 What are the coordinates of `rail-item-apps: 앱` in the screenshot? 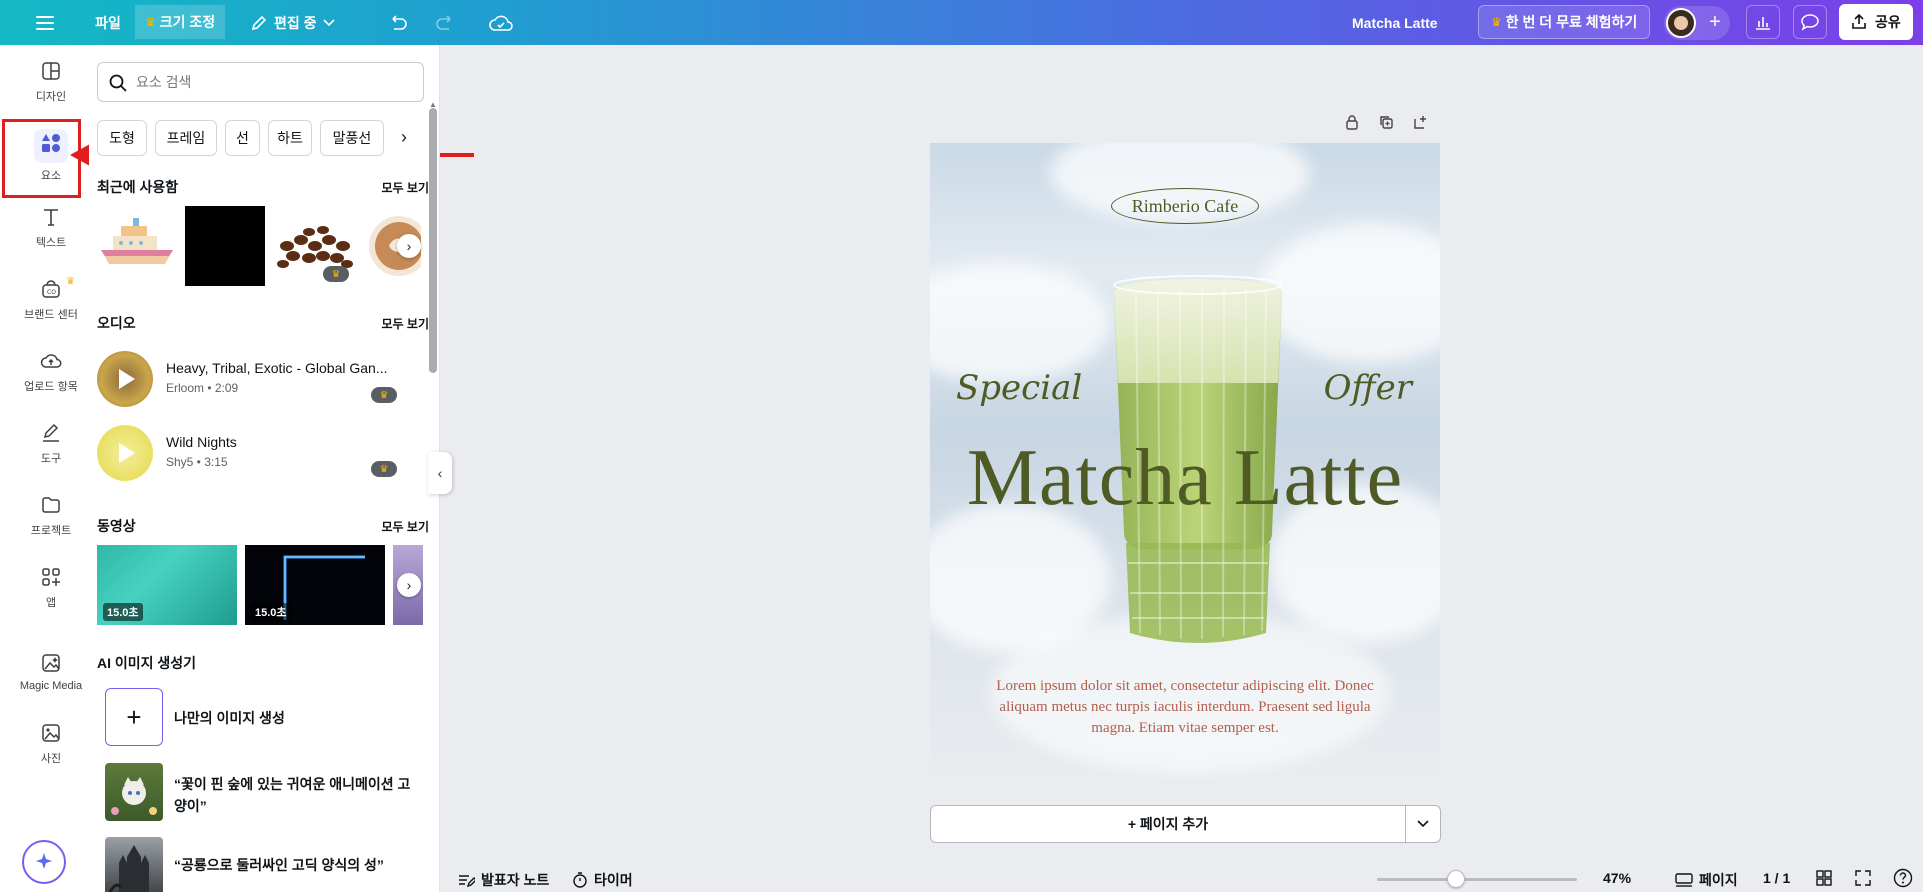 It's located at (51, 588).